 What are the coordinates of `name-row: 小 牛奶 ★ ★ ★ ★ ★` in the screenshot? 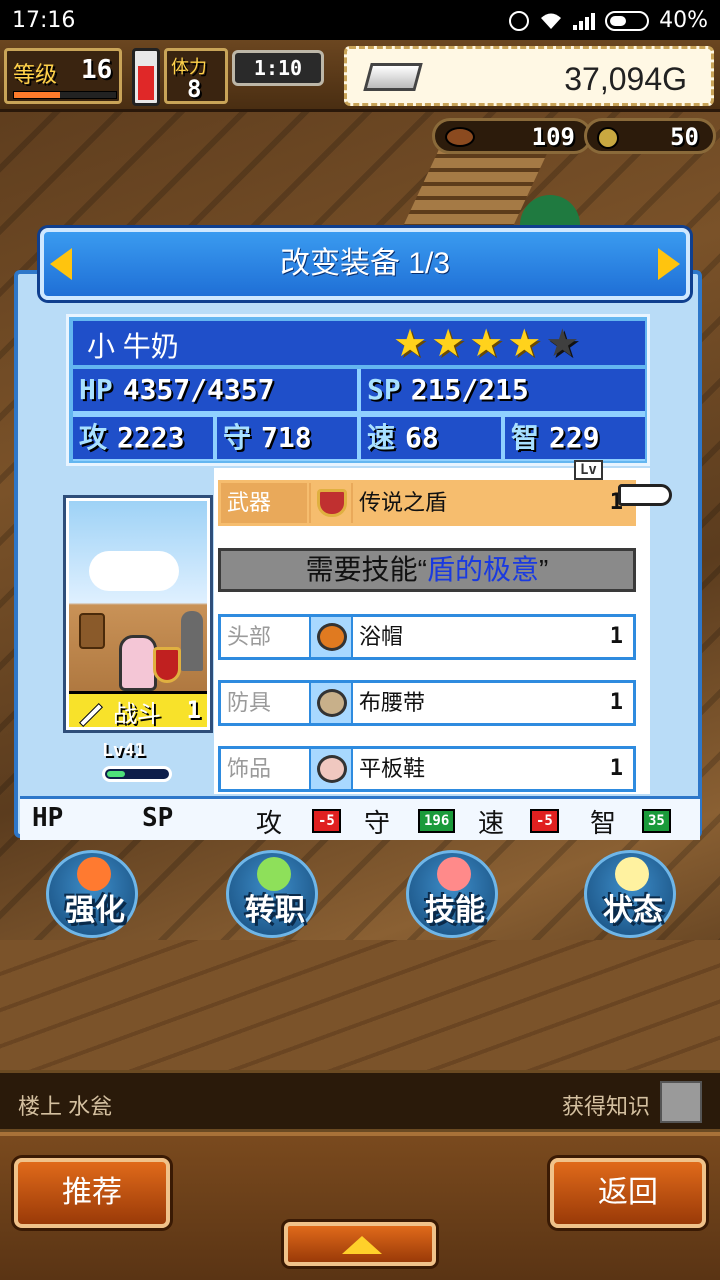 It's located at (359, 343).